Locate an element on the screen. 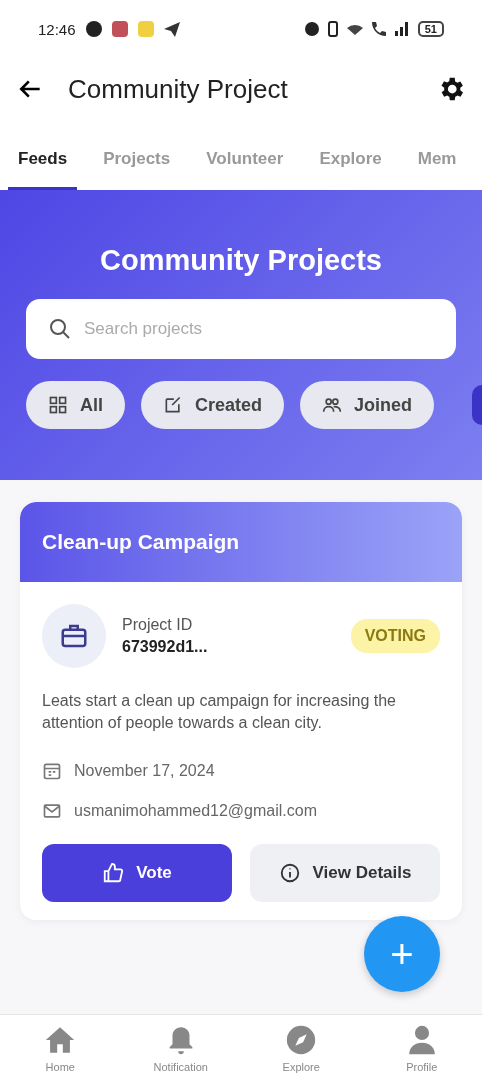 This screenshot has height=1080, width=482. vibrate-icon is located at coordinates (332, 29).